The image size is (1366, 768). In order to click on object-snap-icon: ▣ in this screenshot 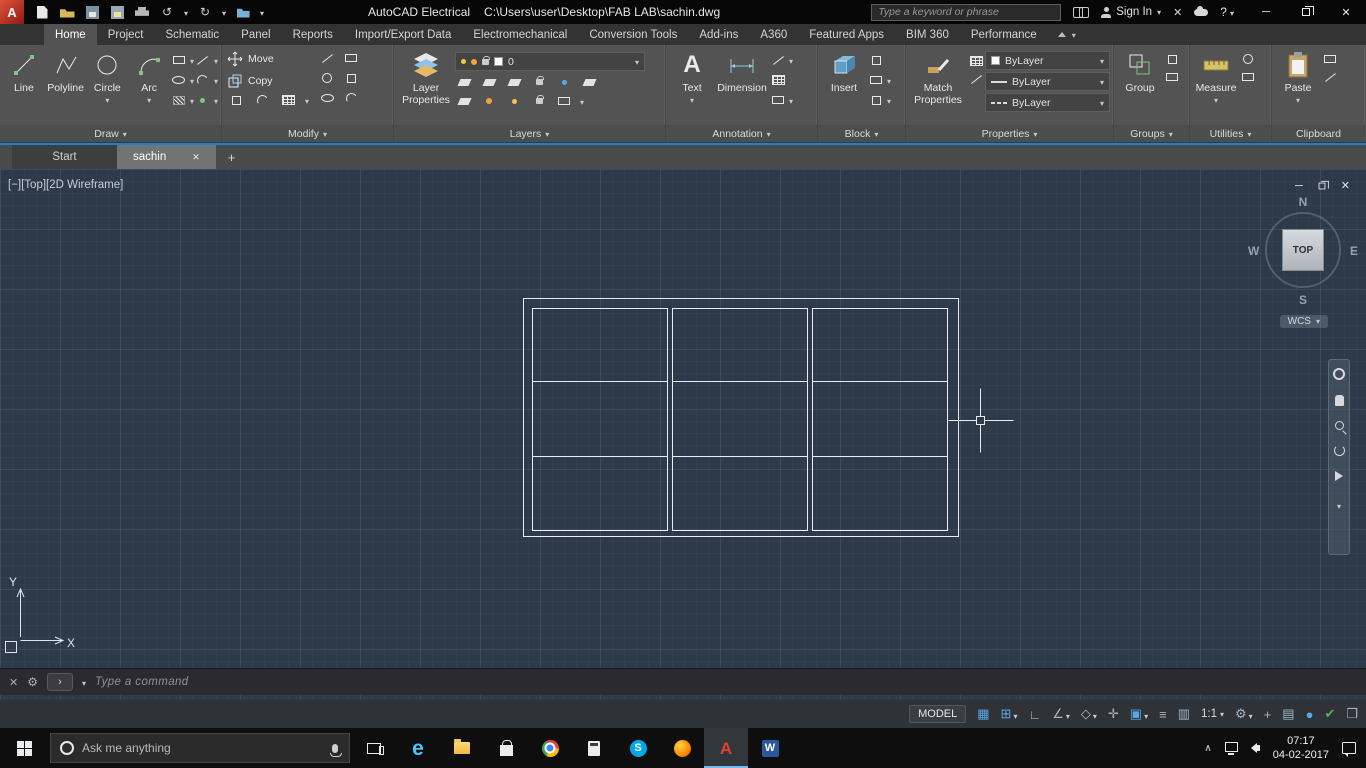, I will do `click(1139, 714)`.